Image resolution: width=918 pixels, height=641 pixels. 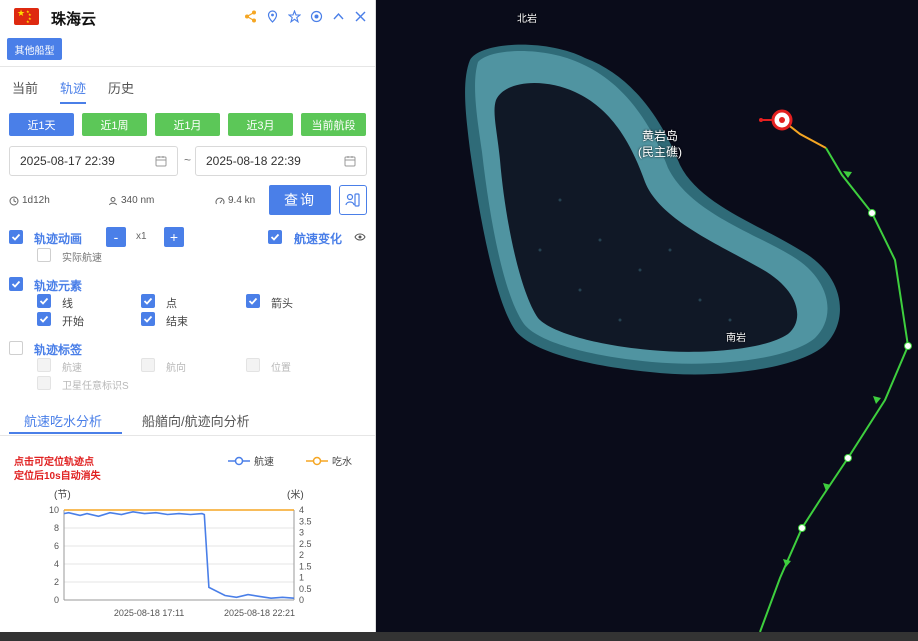 What do you see at coordinates (177, 322) in the screenshot?
I see `element-end-label: 结束` at bounding box center [177, 322].